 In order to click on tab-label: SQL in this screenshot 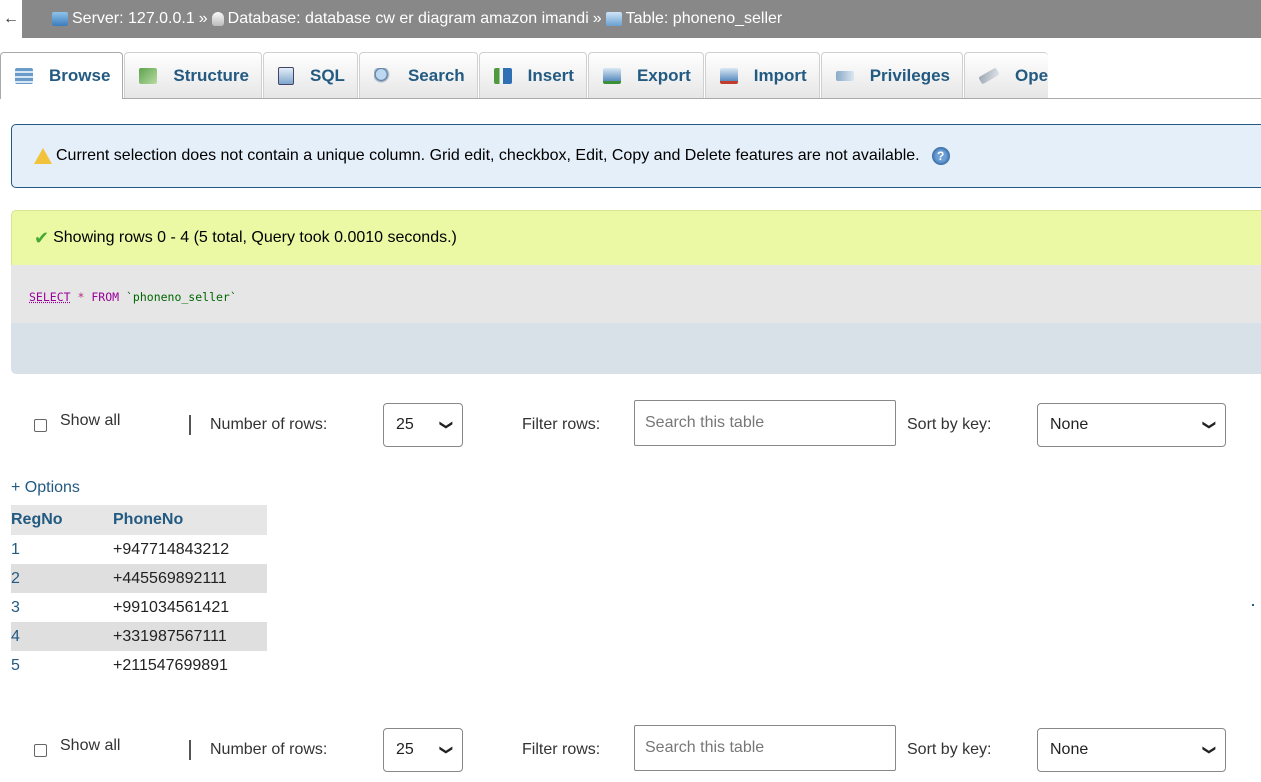, I will do `click(327, 75)`.